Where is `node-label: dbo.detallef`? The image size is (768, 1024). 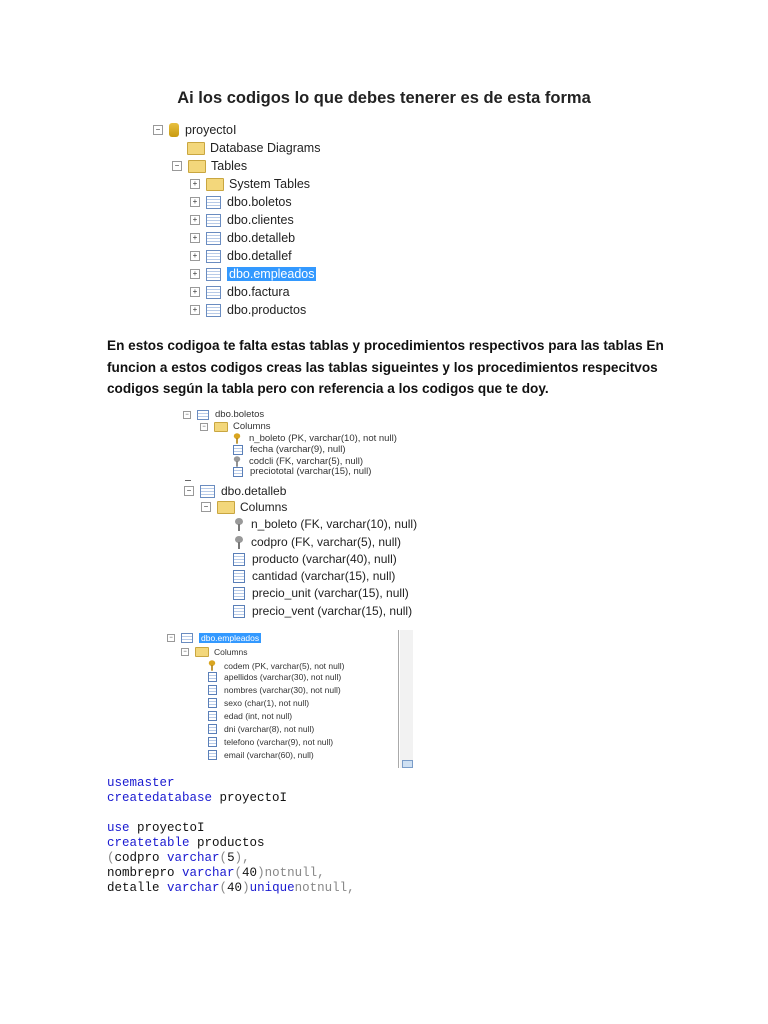 node-label: dbo.detallef is located at coordinates (259, 256).